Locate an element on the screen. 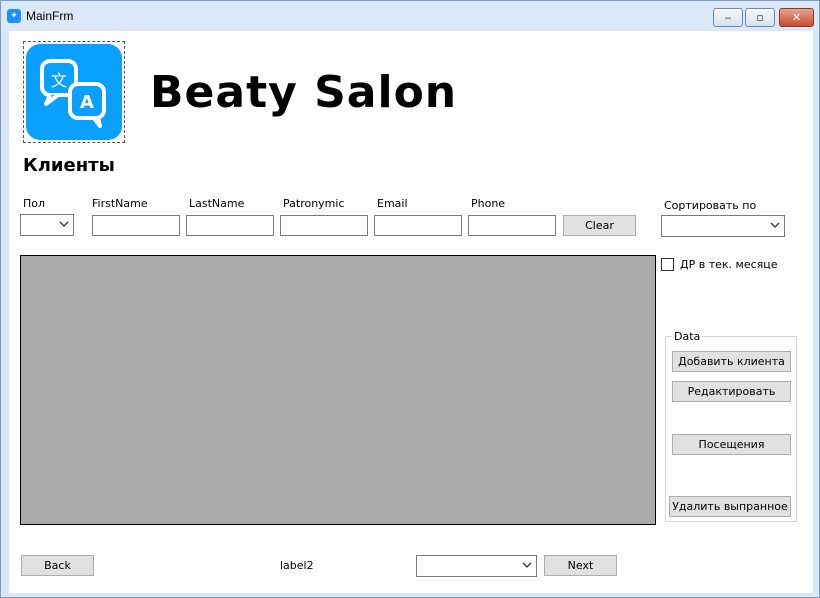 Image resolution: width=820 pixels, height=598 pixels. logo-picturebox: 文 A is located at coordinates (74, 92).